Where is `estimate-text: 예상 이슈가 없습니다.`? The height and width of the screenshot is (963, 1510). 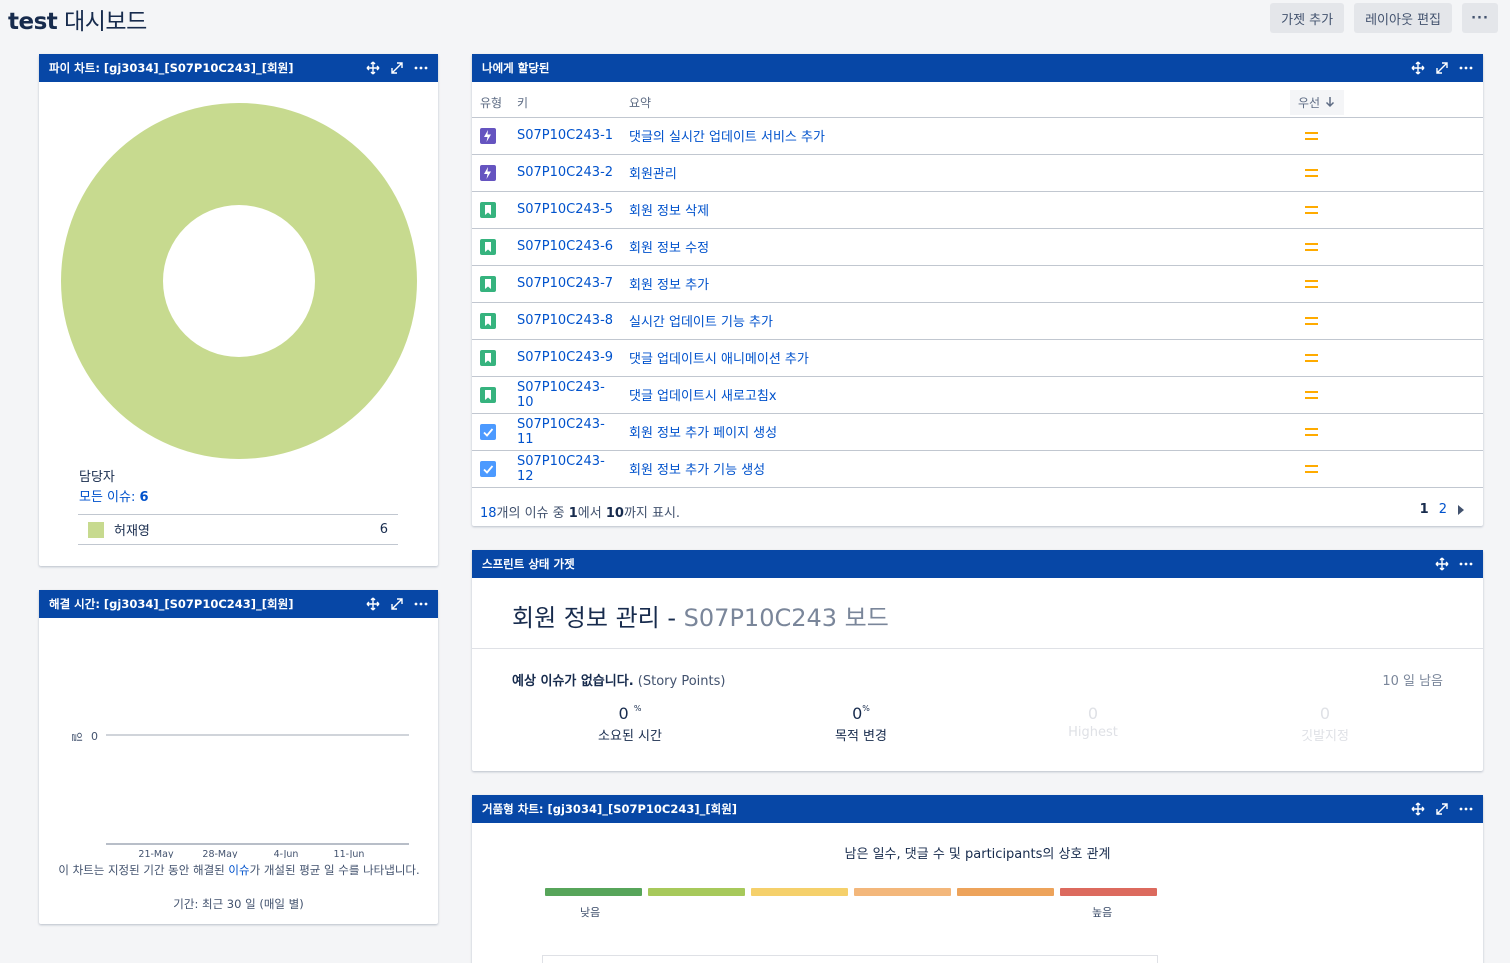
estimate-text: 예상 이슈가 없습니다. is located at coordinates (573, 681).